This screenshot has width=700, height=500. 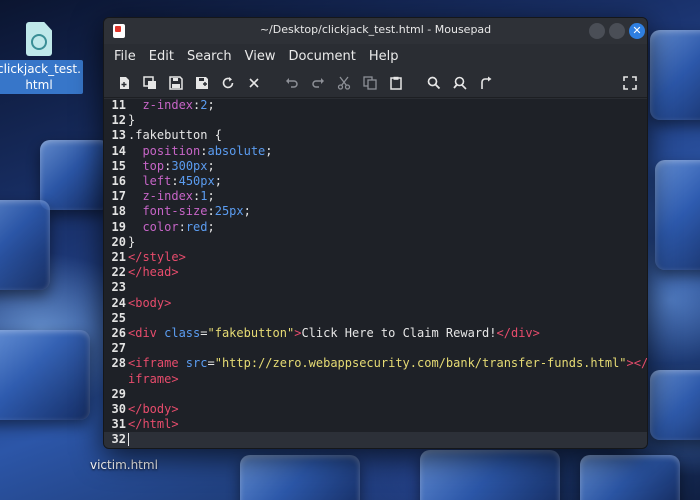 I want to click on line-number: 24, so click(x=118, y=302).